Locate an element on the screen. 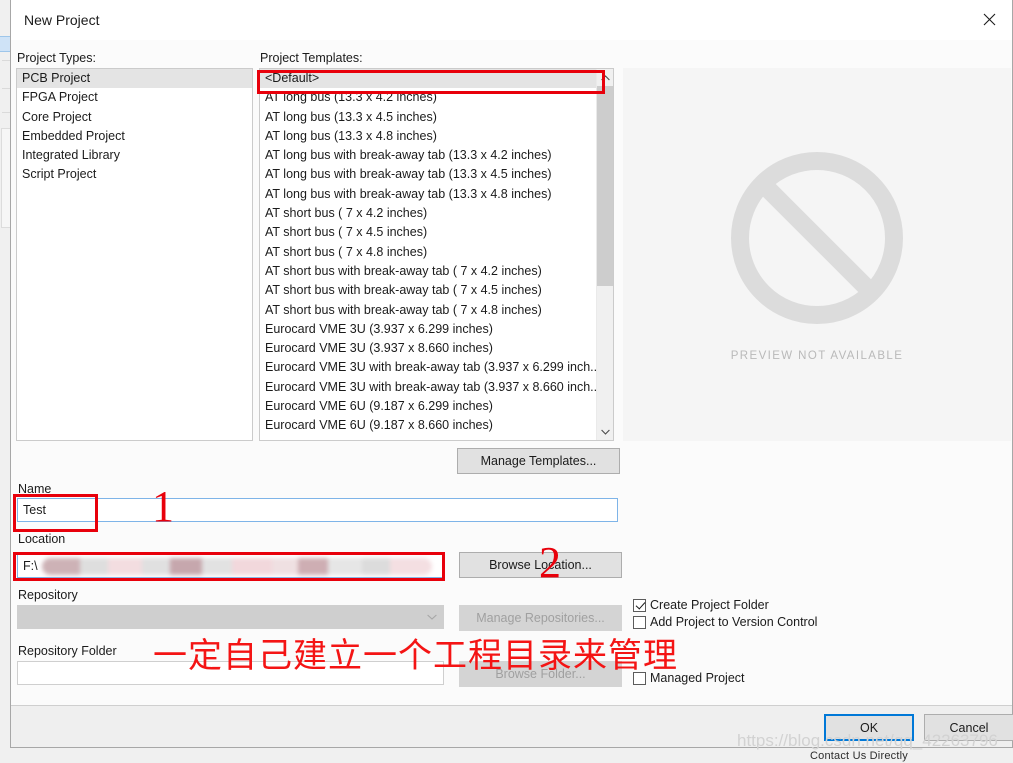 This screenshot has height=763, width=1013. add-to-version-control-checkbox: Add Project to Version Control is located at coordinates (725, 622).